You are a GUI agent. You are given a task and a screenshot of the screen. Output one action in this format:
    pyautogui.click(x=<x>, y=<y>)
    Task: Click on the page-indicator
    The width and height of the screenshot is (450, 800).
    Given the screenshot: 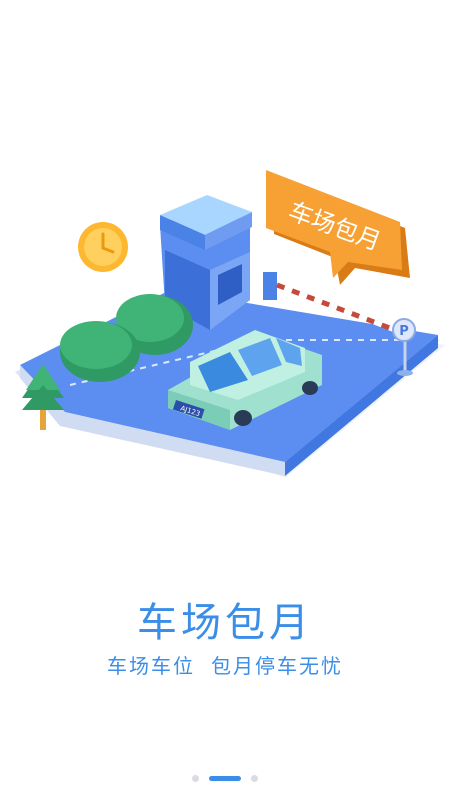 What is the action you would take?
    pyautogui.click(x=225, y=778)
    